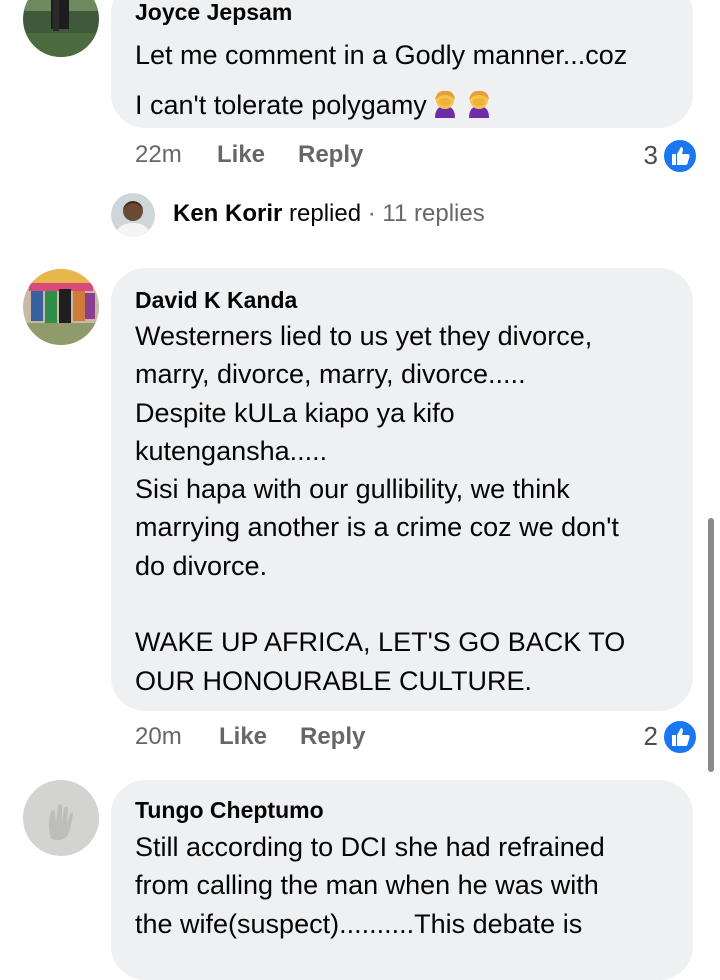 This screenshot has height=980, width=720. I want to click on comment-line: OUR HONOURABLE CULTURE., so click(334, 680).